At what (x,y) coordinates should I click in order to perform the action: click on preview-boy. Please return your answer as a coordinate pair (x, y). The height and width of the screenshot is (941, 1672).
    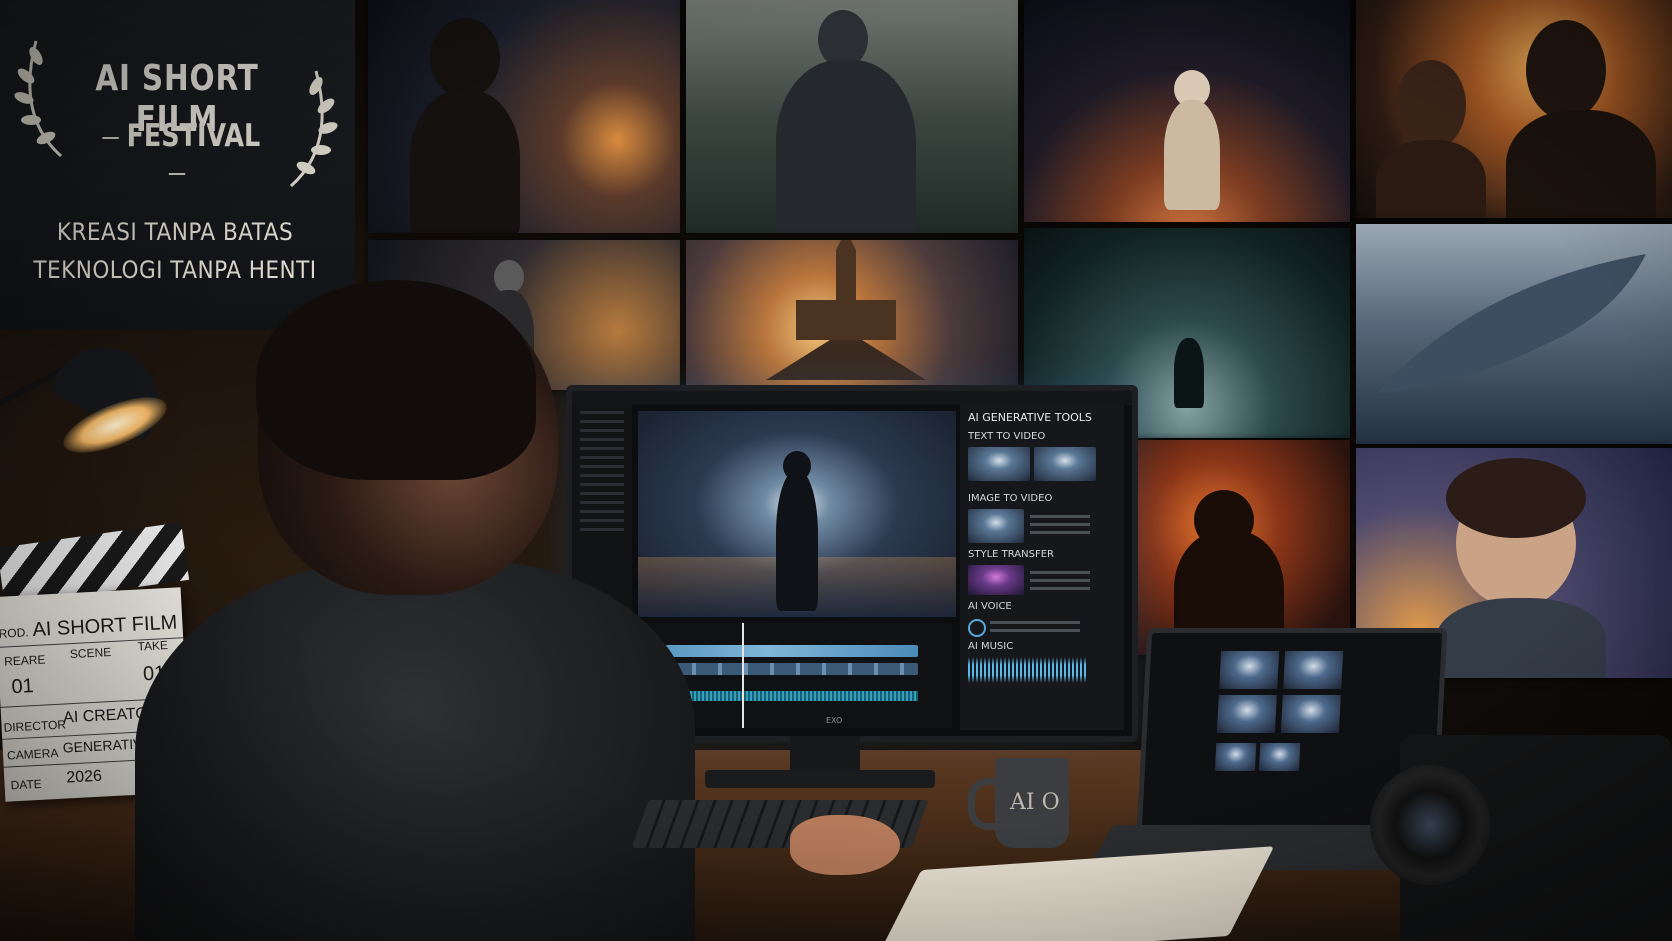
    Looking at the image, I should click on (797, 541).